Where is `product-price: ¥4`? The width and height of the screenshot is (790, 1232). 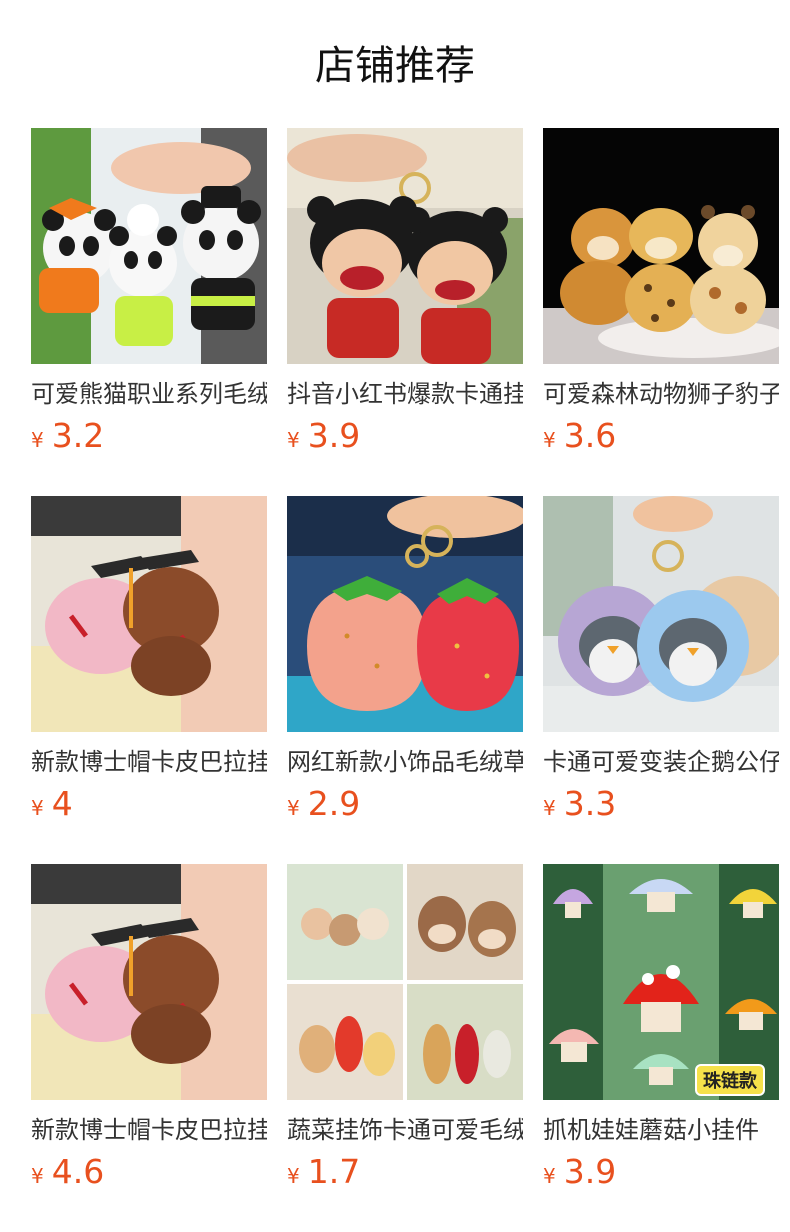
product-price: ¥4 is located at coordinates (149, 804).